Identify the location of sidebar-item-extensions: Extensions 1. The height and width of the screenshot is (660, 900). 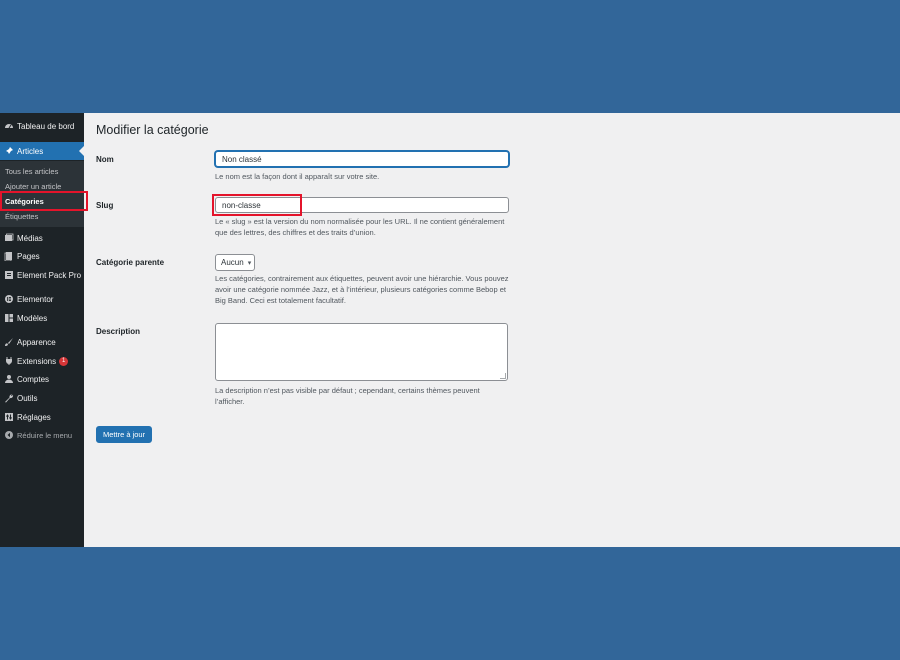
(42, 361).